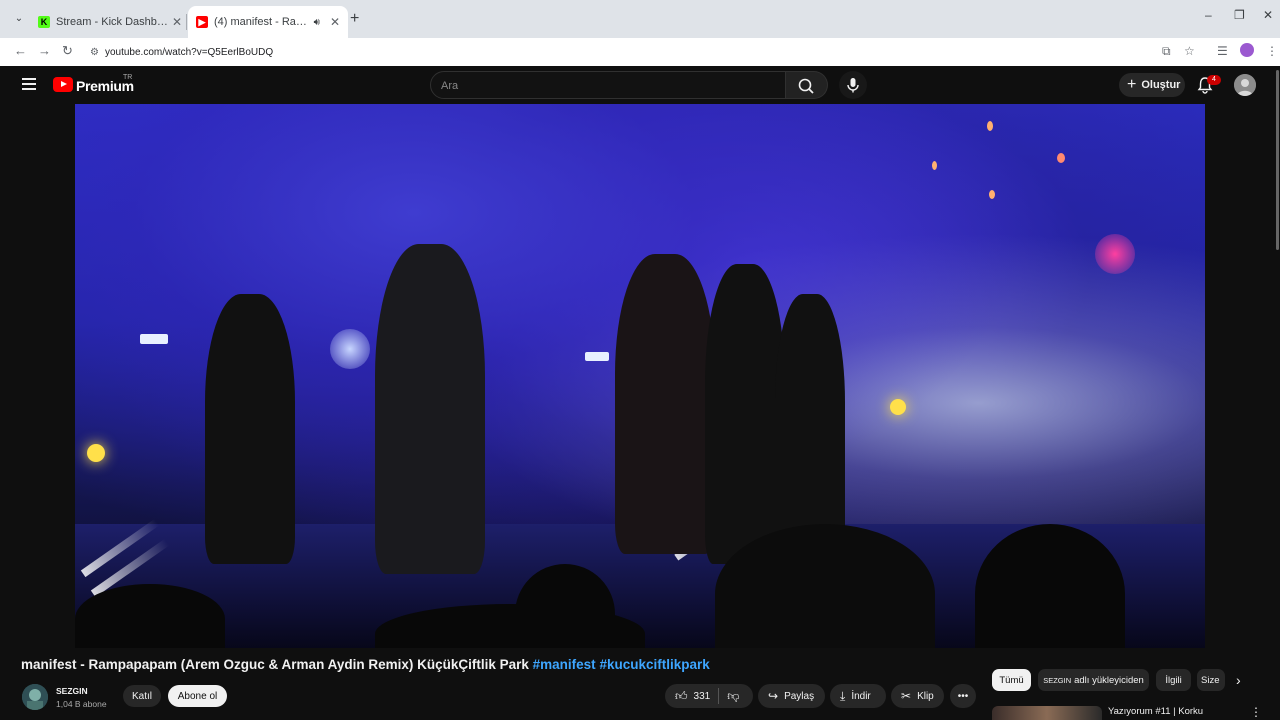 The height and width of the screenshot is (720, 1280). I want to click on hashtag-link: #manifest, so click(564, 664).